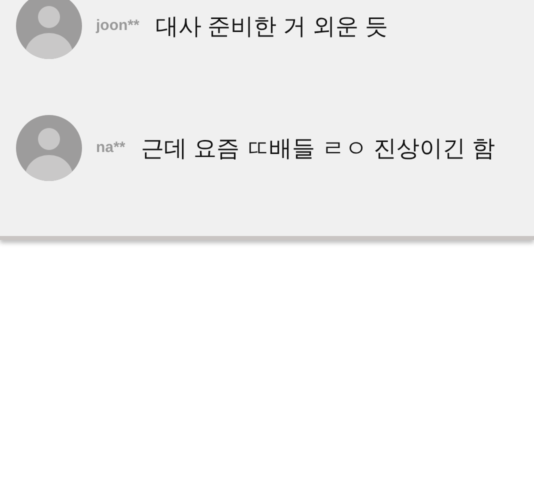  I want to click on comment-text: 근데 요즘 ㄸ배들 ㄹㅇ 진상이긴 함, so click(318, 148).